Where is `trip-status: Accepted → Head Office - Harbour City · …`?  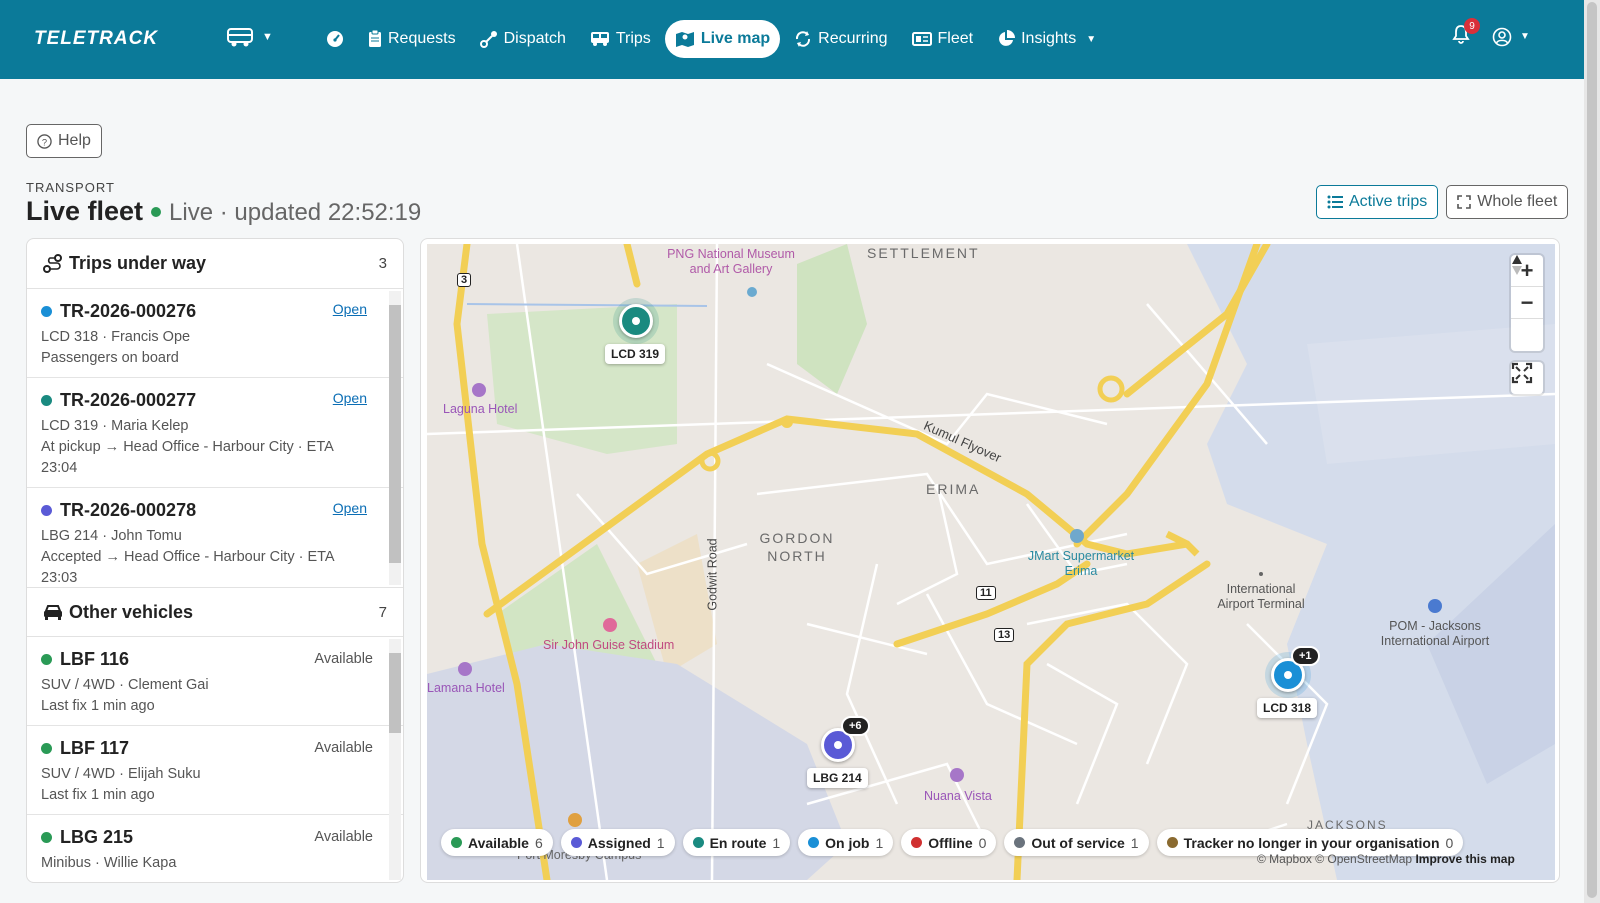 trip-status: Accepted → Head Office - Harbour City · … is located at coordinates (187, 567).